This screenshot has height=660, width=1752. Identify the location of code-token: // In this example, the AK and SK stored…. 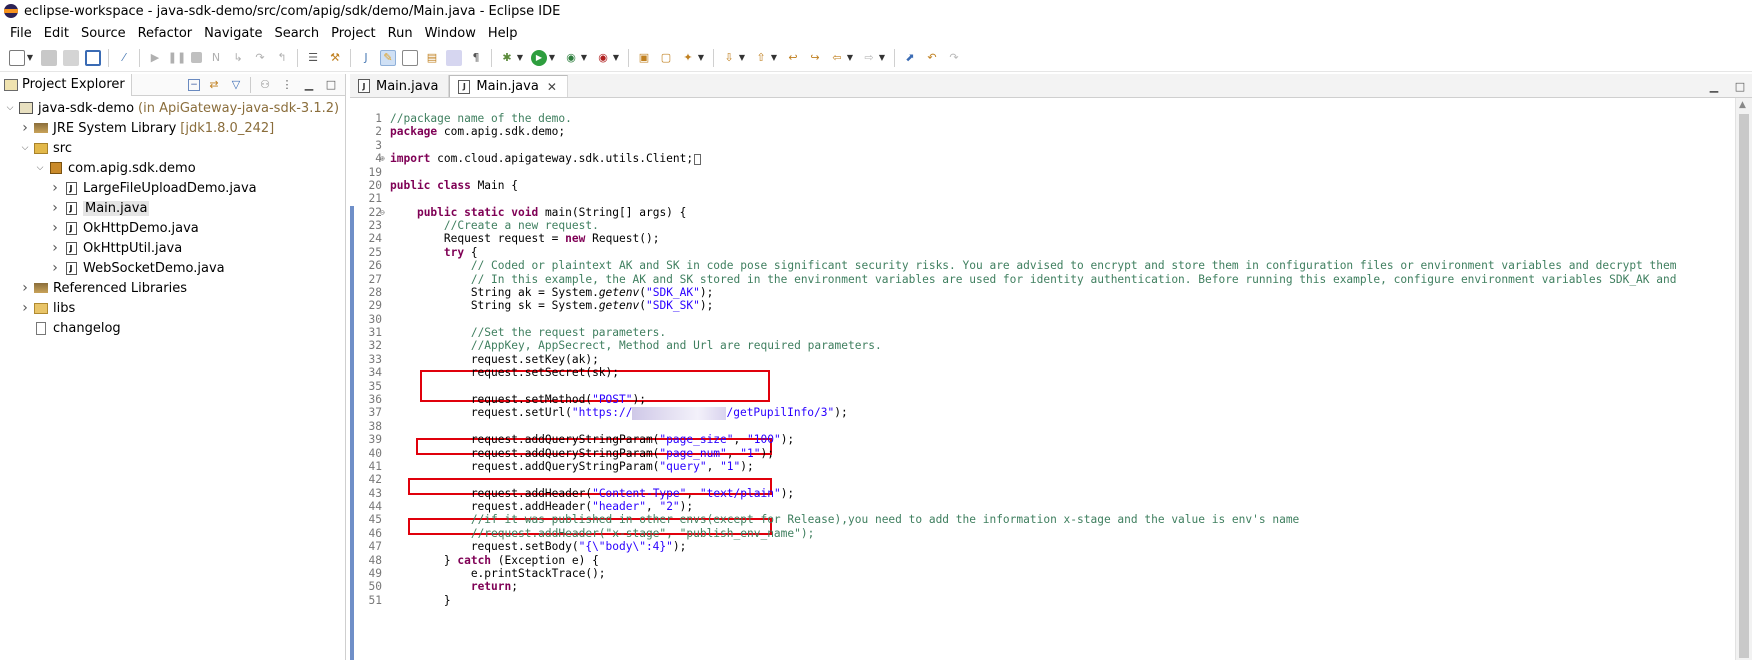
(1073, 279).